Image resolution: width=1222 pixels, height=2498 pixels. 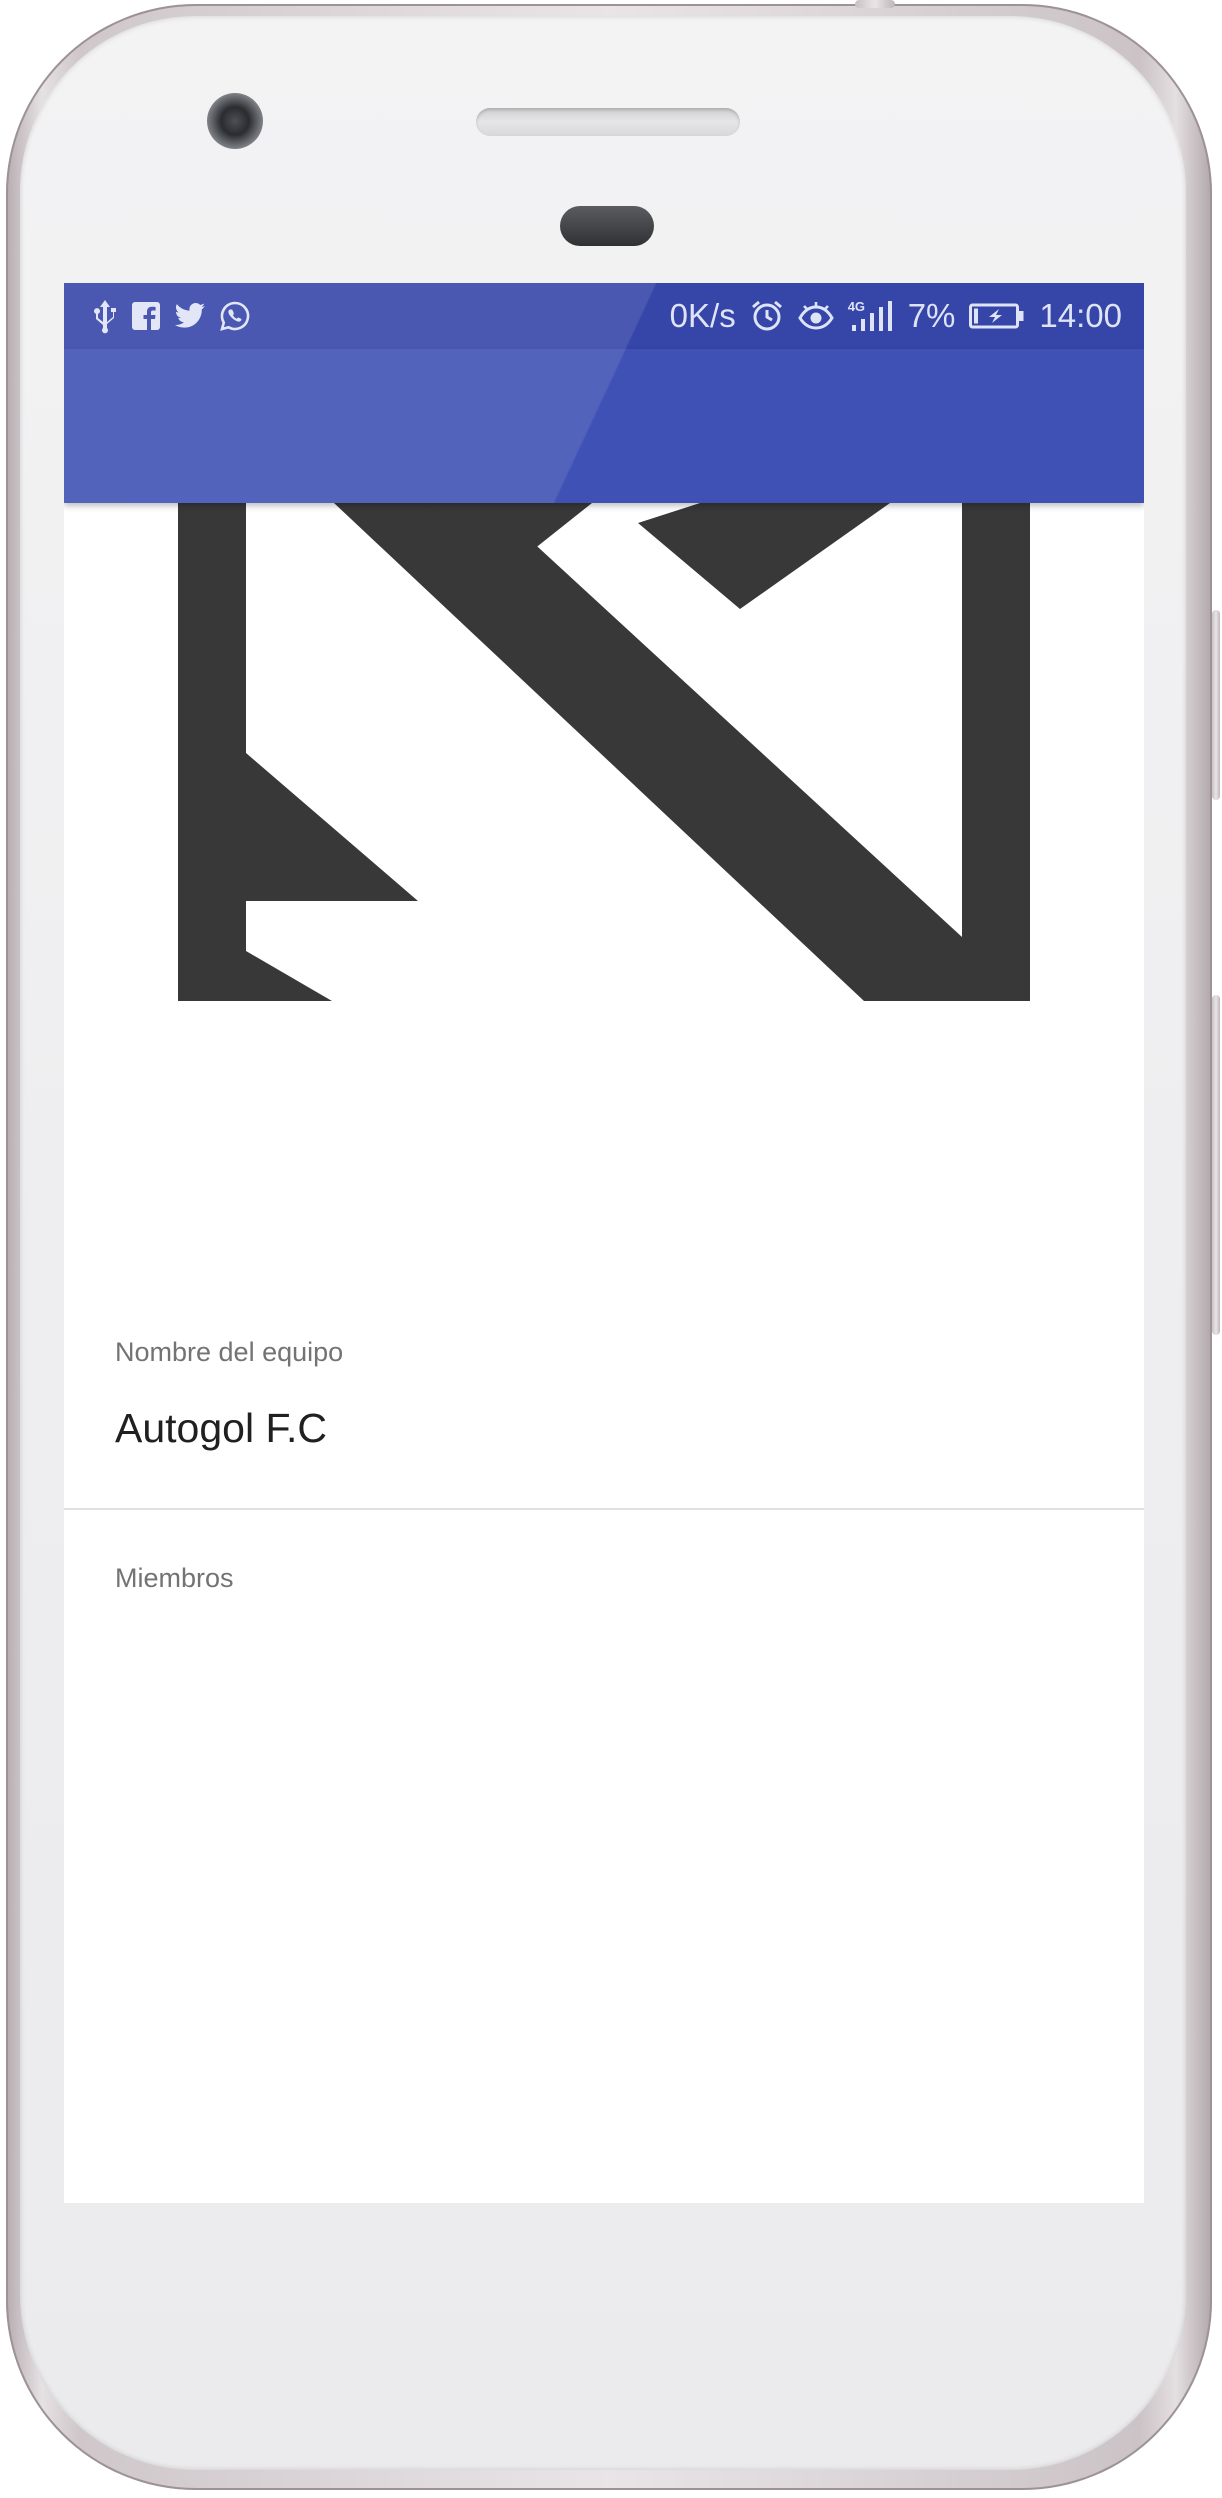 I want to click on team-name-label: Nombre del equipo, so click(x=229, y=1352).